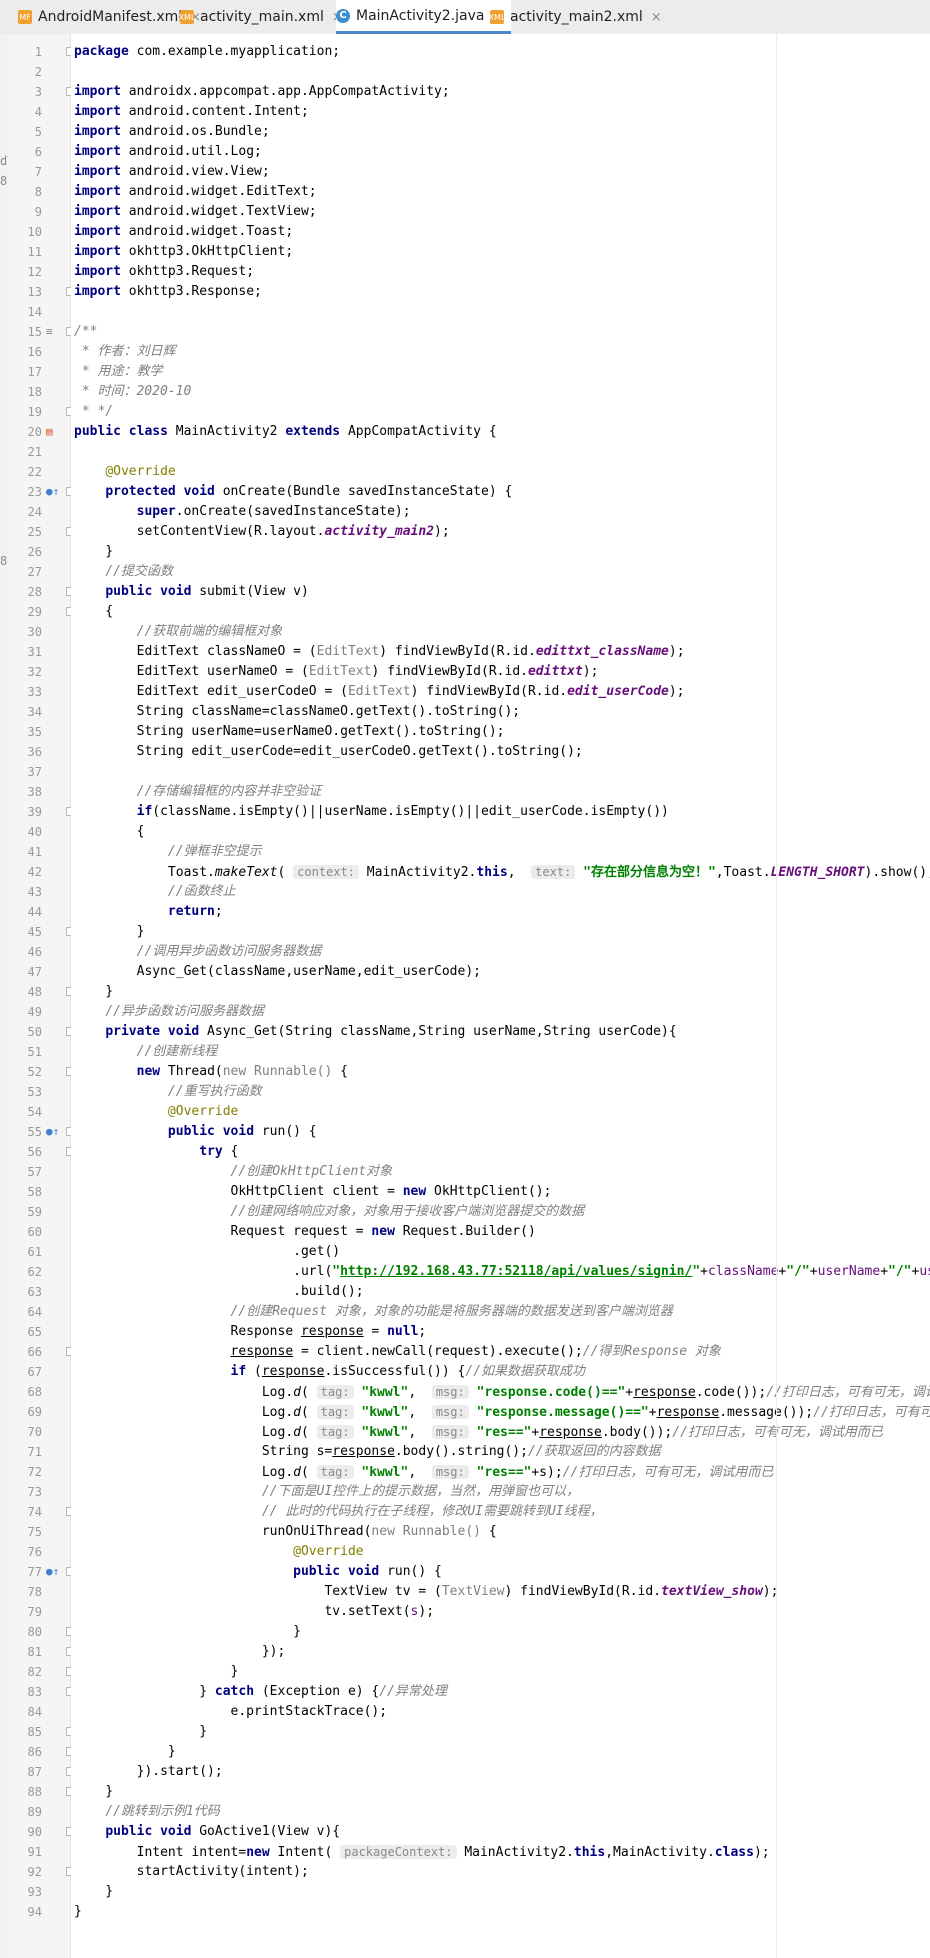 The image size is (930, 1958). I want to click on line-number: 82, so click(29, 1672).